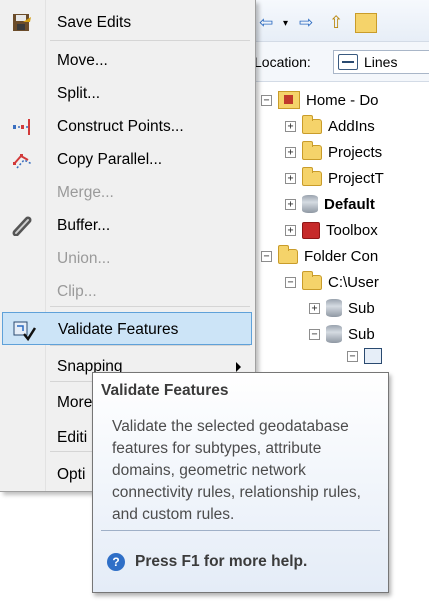 This screenshot has width=429, height=601. Describe the element at coordinates (353, 282) in the screenshot. I see `tree-row-label: C:\User` at that location.